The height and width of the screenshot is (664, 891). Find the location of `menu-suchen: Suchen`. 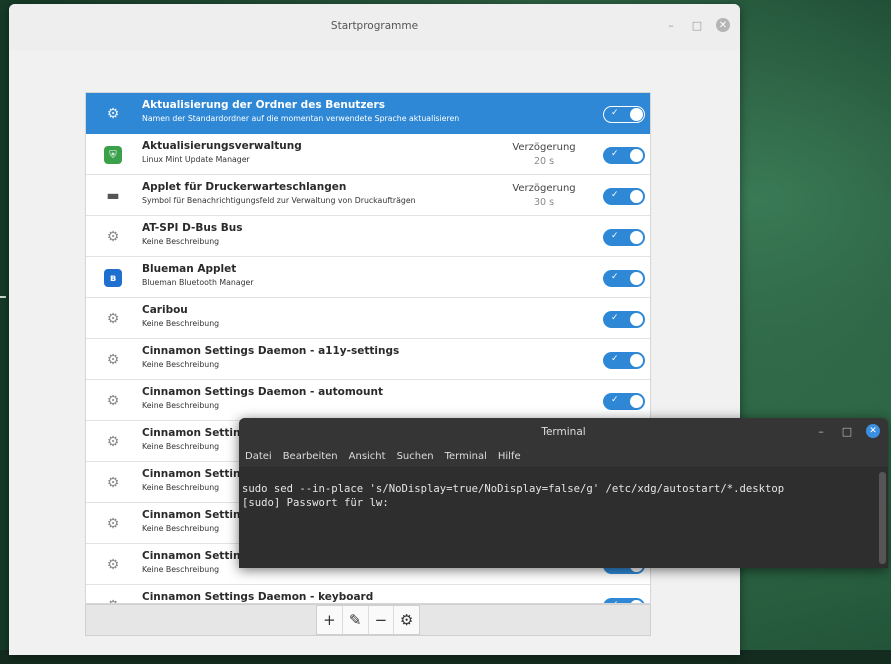

menu-suchen: Suchen is located at coordinates (415, 456).